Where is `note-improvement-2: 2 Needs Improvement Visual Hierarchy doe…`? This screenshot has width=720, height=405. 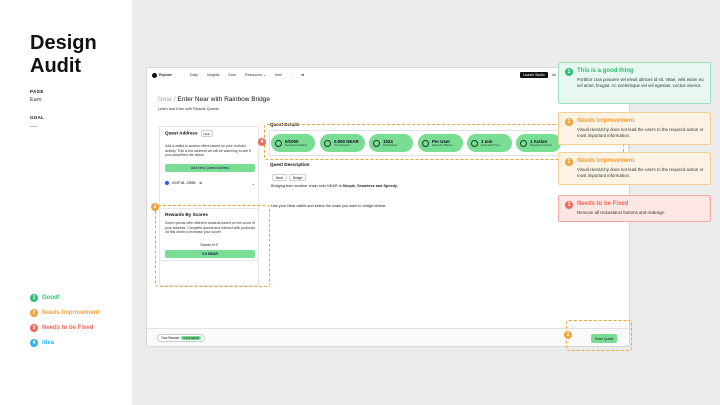 note-improvement-2: 2 Needs Improvement Visual Hierarchy doe… is located at coordinates (634, 168).